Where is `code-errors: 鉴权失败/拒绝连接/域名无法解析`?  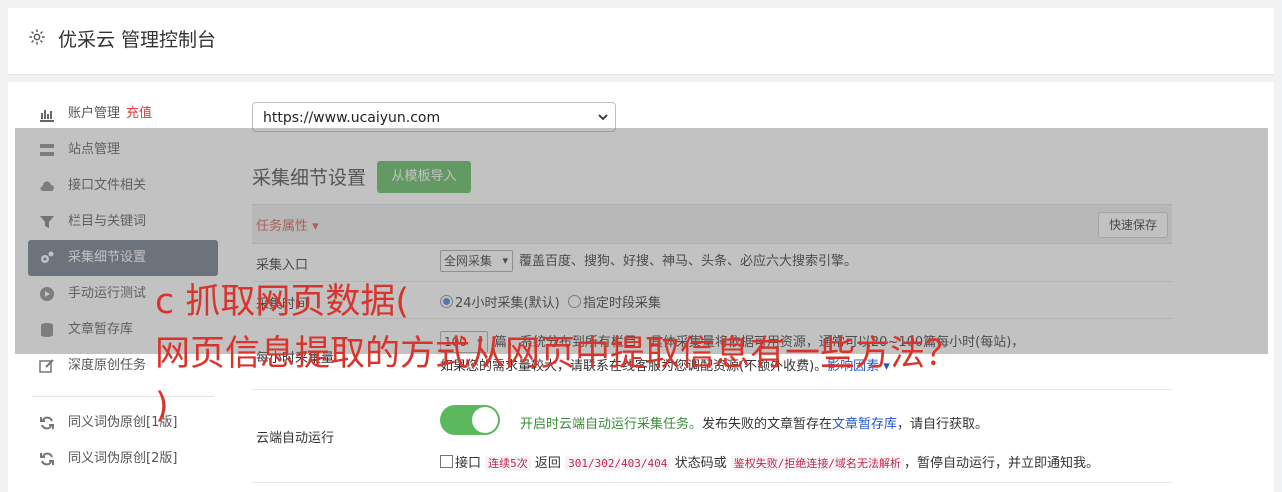
code-errors: 鉴权失败/拒绝连接/域名无法解析 is located at coordinates (817, 463).